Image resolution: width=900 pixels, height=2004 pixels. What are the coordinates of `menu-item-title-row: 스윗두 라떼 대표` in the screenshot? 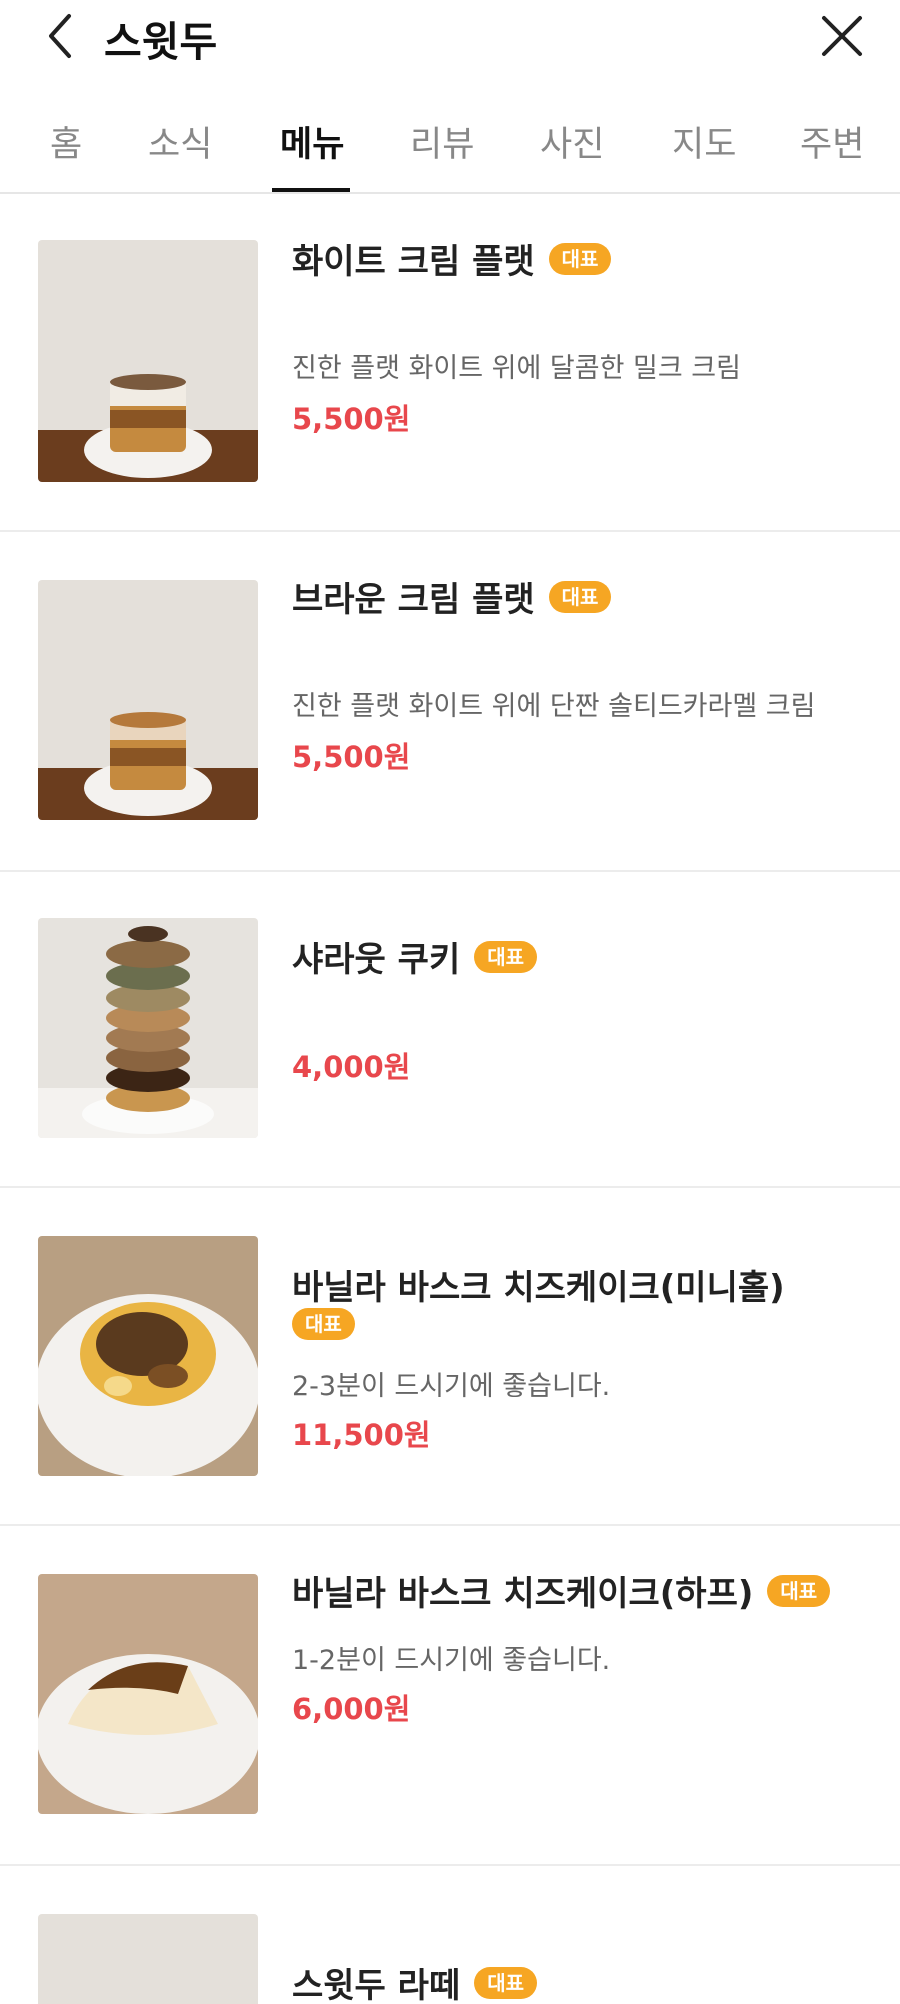 It's located at (415, 1981).